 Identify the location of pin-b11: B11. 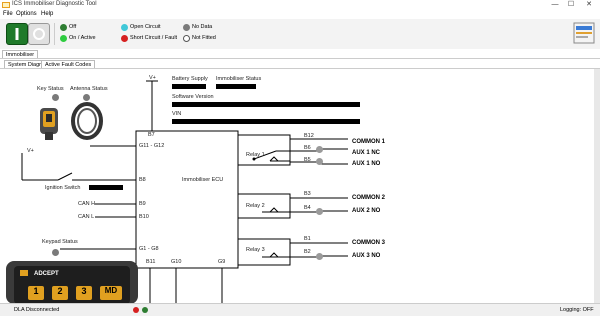
(151, 262).